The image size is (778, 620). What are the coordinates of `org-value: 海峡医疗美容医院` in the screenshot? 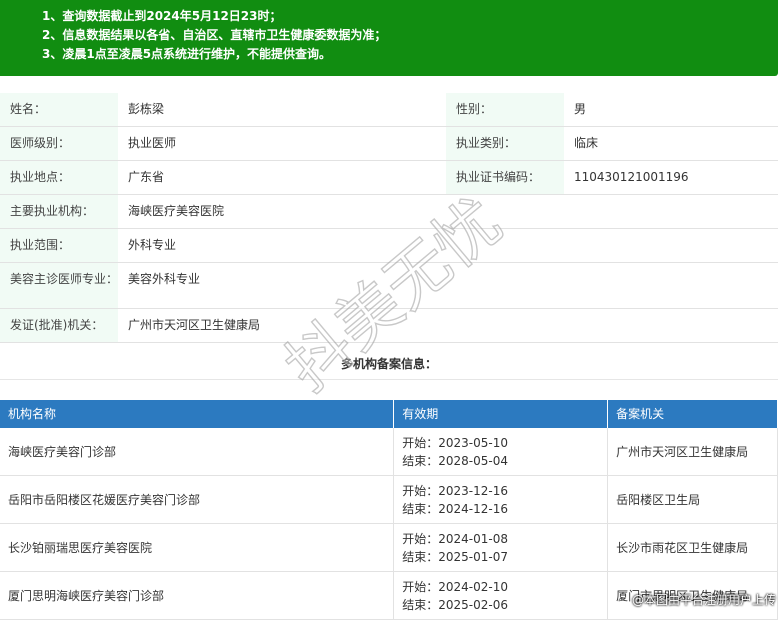 It's located at (448, 211).